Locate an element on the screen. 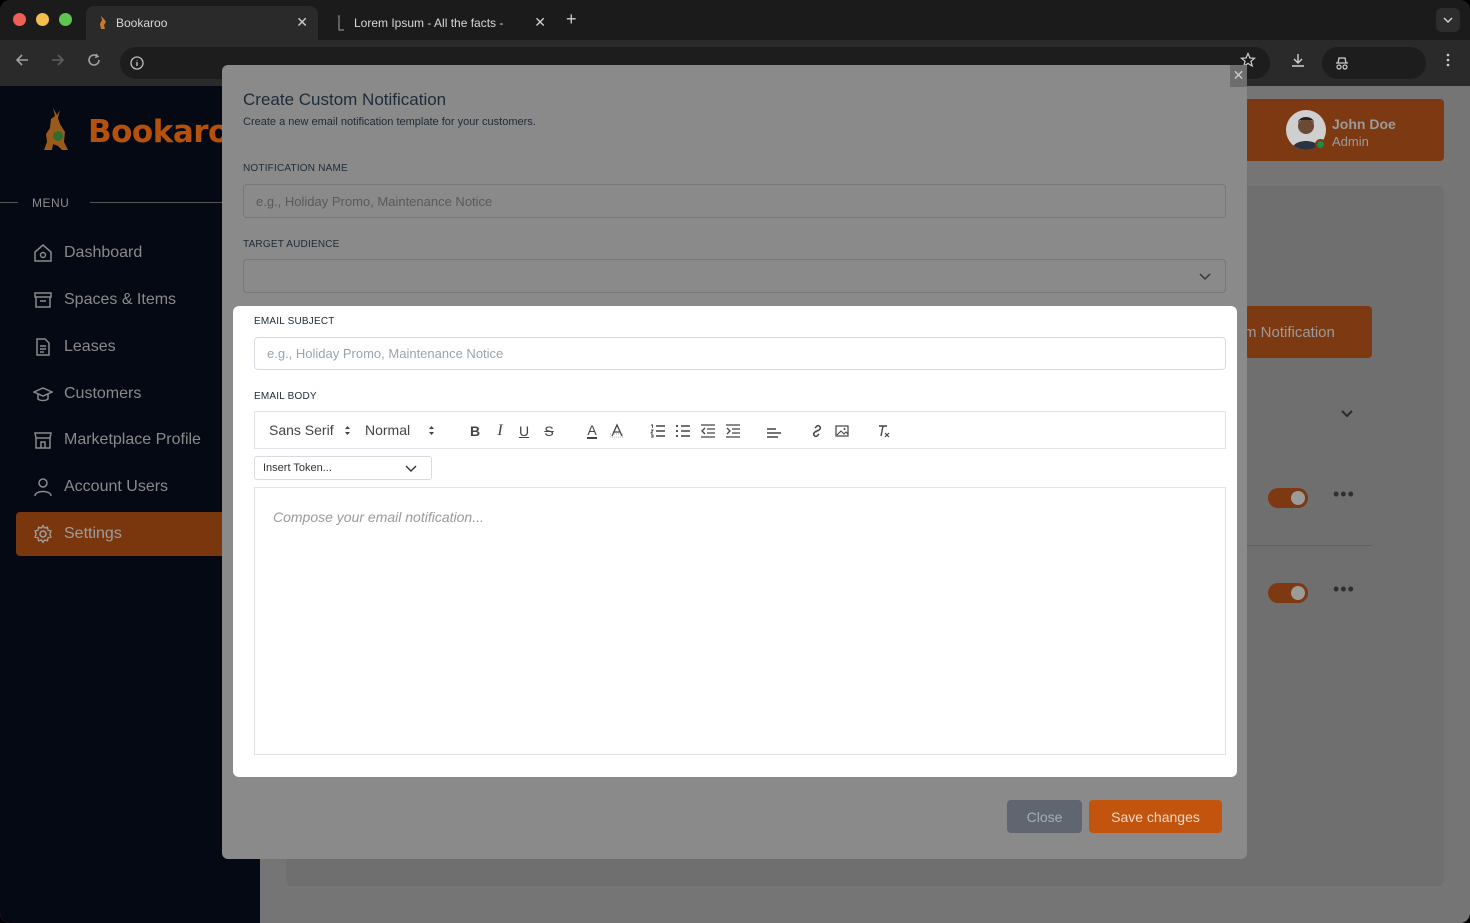 The width and height of the screenshot is (1470, 923). download-button is located at coordinates (1298, 62).